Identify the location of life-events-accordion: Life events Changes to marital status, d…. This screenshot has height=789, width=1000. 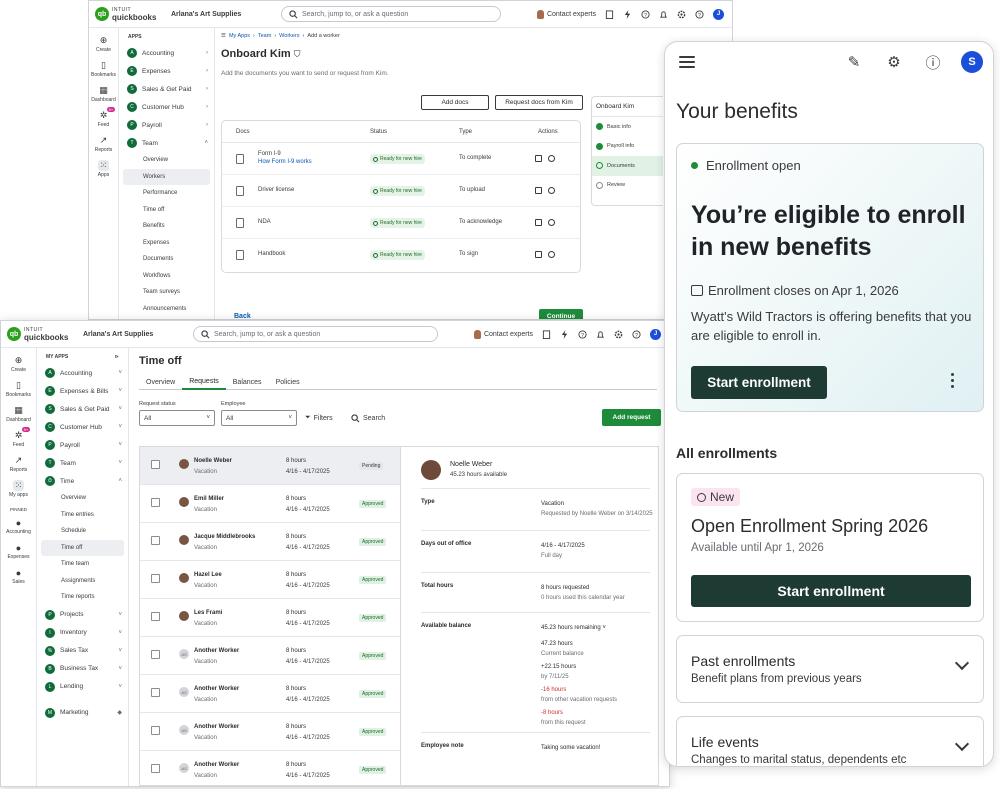
(830, 741).